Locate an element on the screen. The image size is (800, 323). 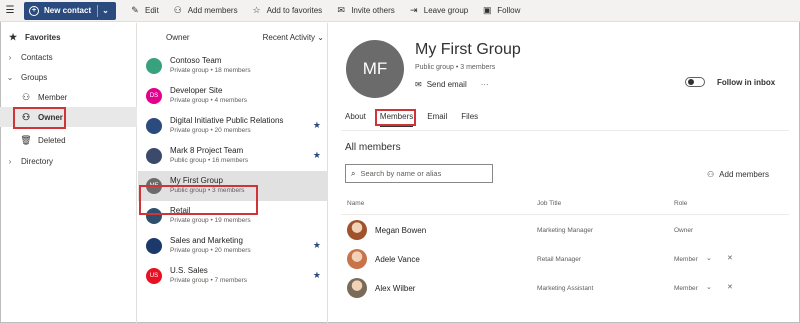
add-to-favorites-button: ☆ Add to favorites is located at coordinates (287, 10).